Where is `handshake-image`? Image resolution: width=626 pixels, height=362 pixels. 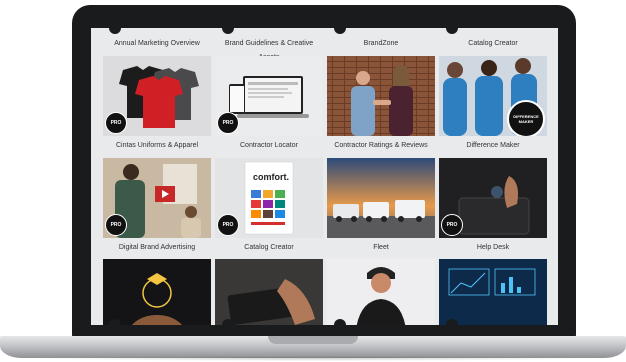
handshake-image is located at coordinates (381, 96).